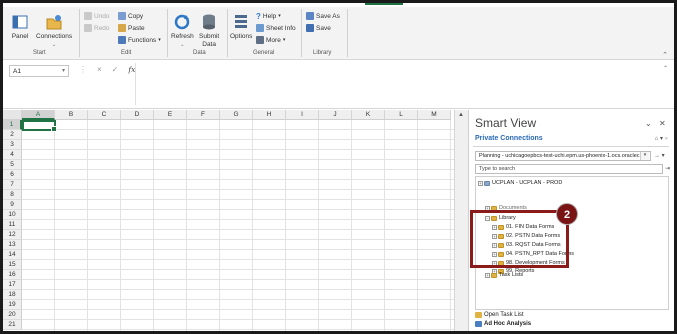  Describe the element at coordinates (264, 53) in the screenshot. I see `group-label-general: General` at that location.